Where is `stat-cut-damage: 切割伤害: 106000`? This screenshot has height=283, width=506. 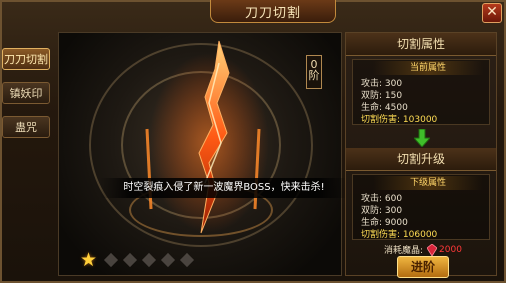 stat-cut-damage: 切割伤害: 106000 is located at coordinates (399, 235).